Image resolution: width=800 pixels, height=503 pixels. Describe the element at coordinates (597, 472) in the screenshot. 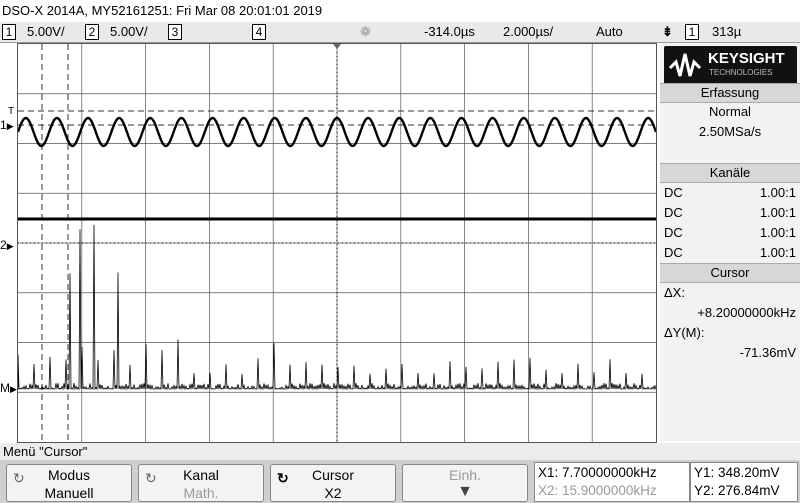

I see `x1-readout: X1: 7.70000000kHz` at that location.